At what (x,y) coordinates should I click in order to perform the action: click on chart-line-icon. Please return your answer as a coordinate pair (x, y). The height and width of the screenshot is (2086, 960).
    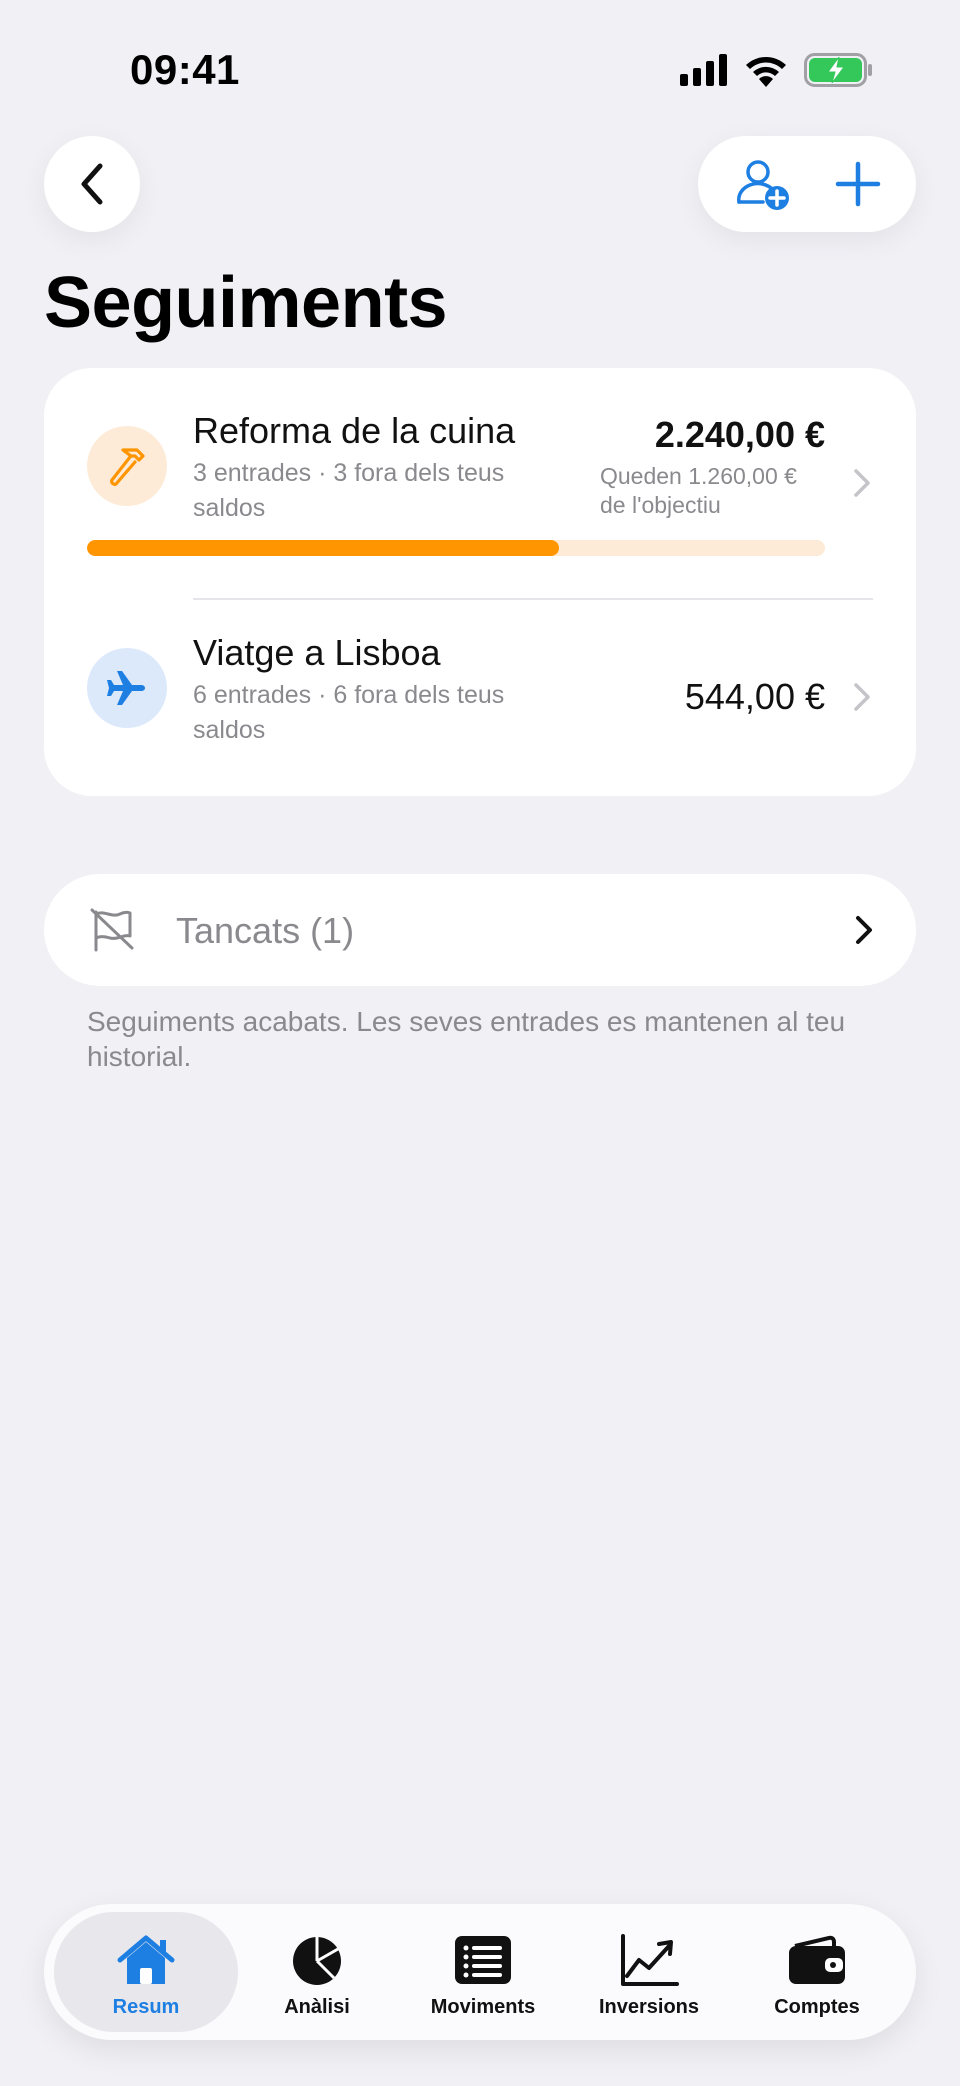
    Looking at the image, I should click on (650, 1960).